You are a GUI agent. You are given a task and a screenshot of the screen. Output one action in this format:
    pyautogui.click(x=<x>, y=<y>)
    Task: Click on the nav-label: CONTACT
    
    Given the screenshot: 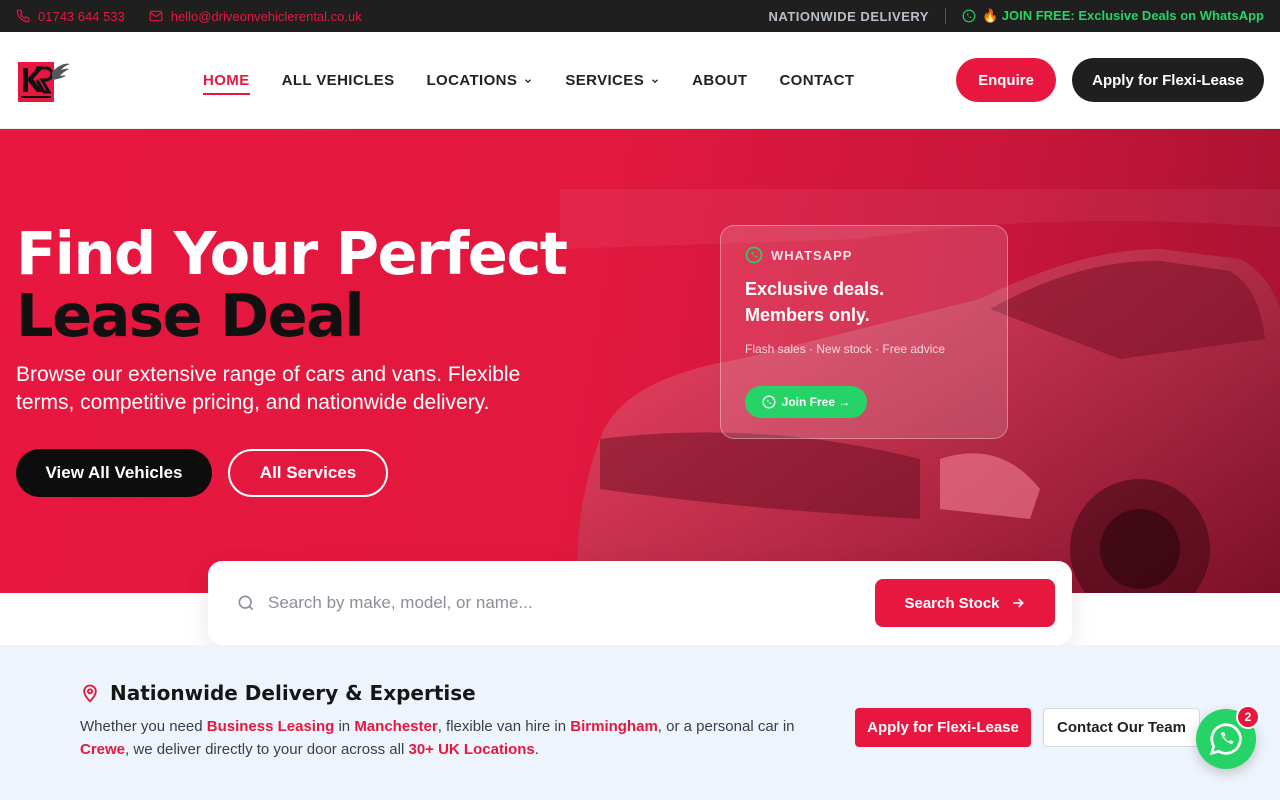 What is the action you would take?
    pyautogui.click(x=817, y=80)
    